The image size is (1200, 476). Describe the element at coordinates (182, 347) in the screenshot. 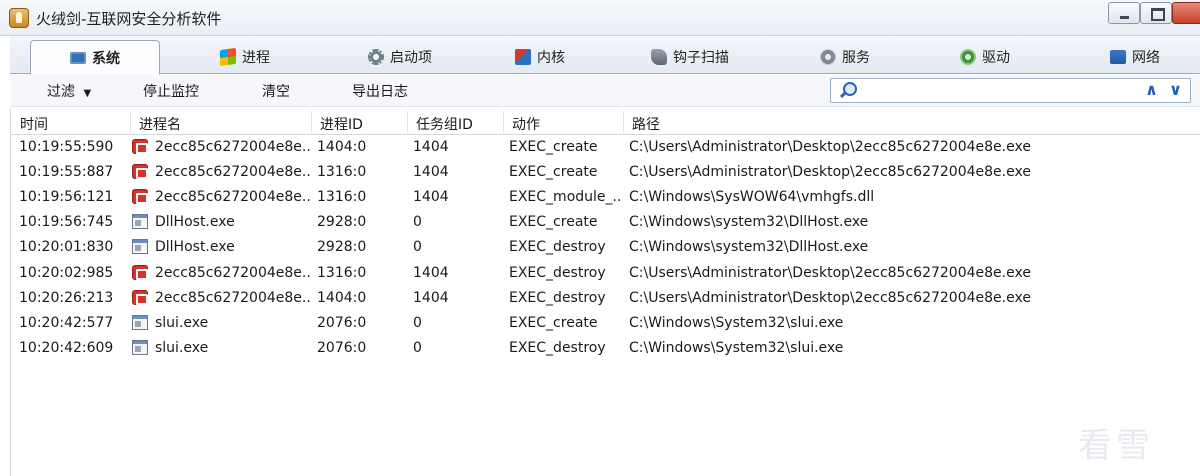

I see `cell-process-name: slui.exe` at that location.